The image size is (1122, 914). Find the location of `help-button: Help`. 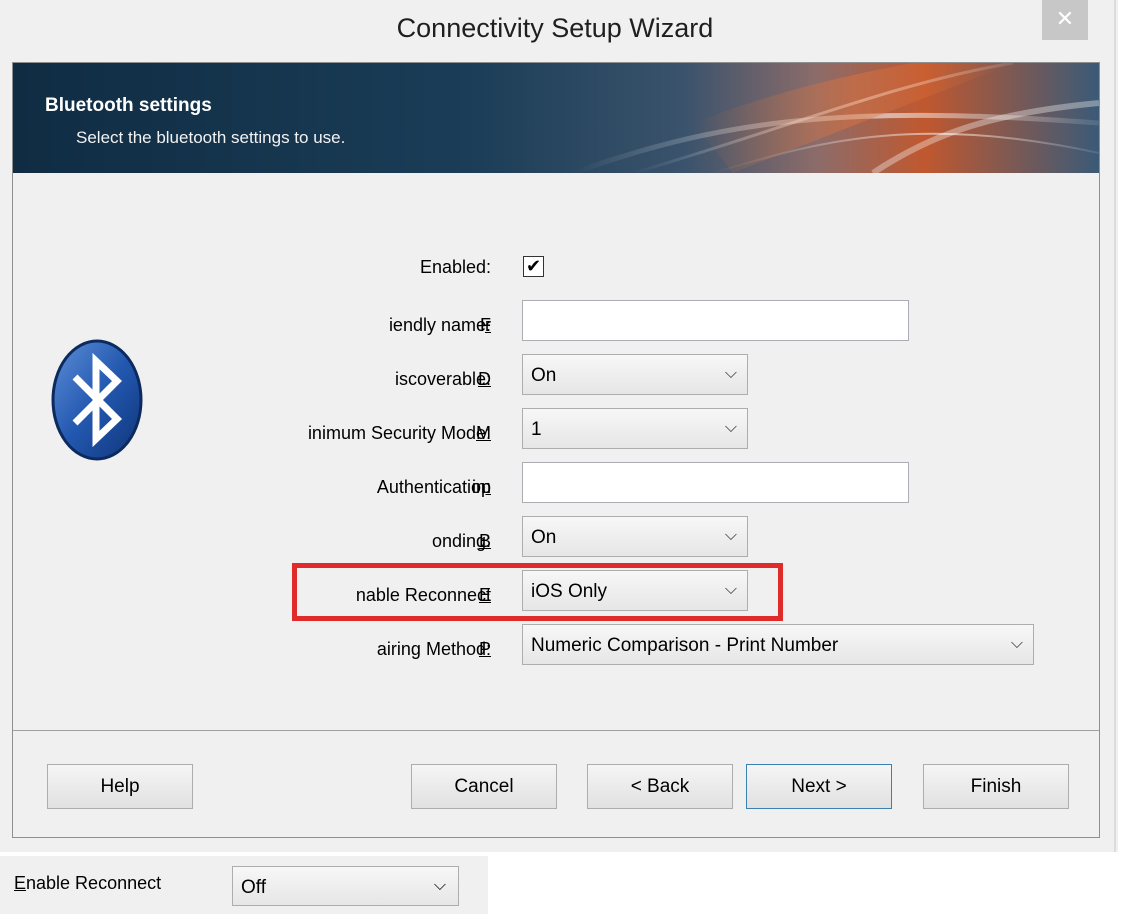

help-button: Help is located at coordinates (120, 786).